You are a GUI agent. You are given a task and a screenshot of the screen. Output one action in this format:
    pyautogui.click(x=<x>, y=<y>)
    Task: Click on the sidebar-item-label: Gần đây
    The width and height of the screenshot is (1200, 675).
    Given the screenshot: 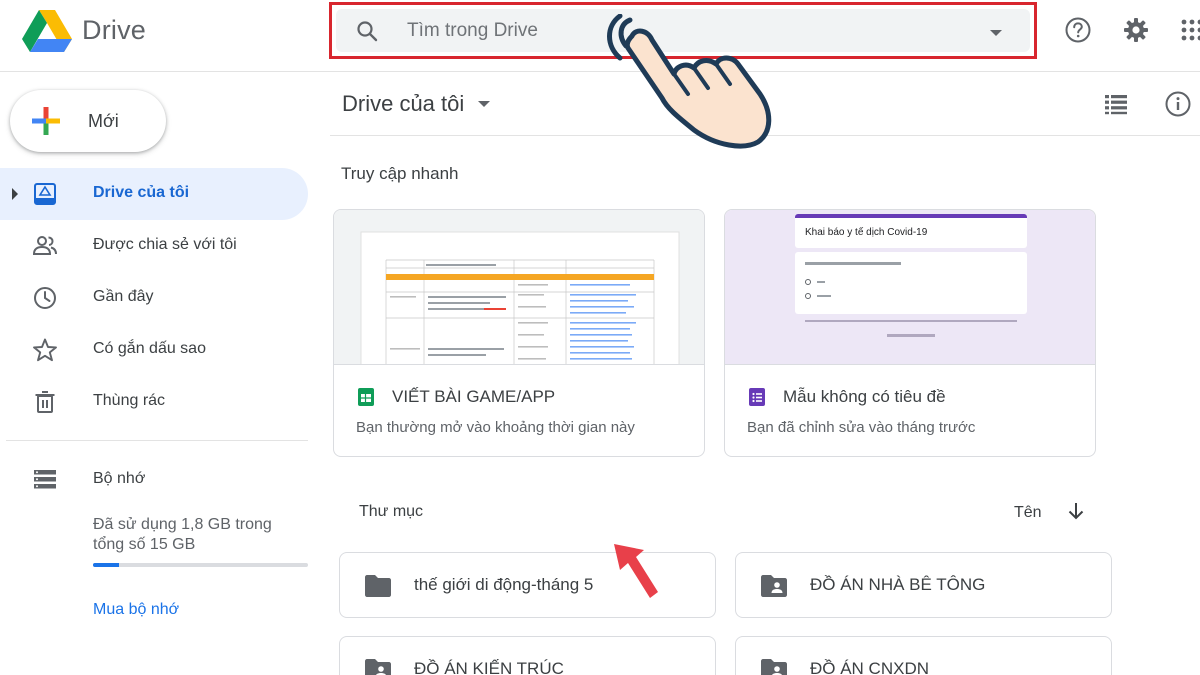 What is the action you would take?
    pyautogui.click(x=123, y=296)
    